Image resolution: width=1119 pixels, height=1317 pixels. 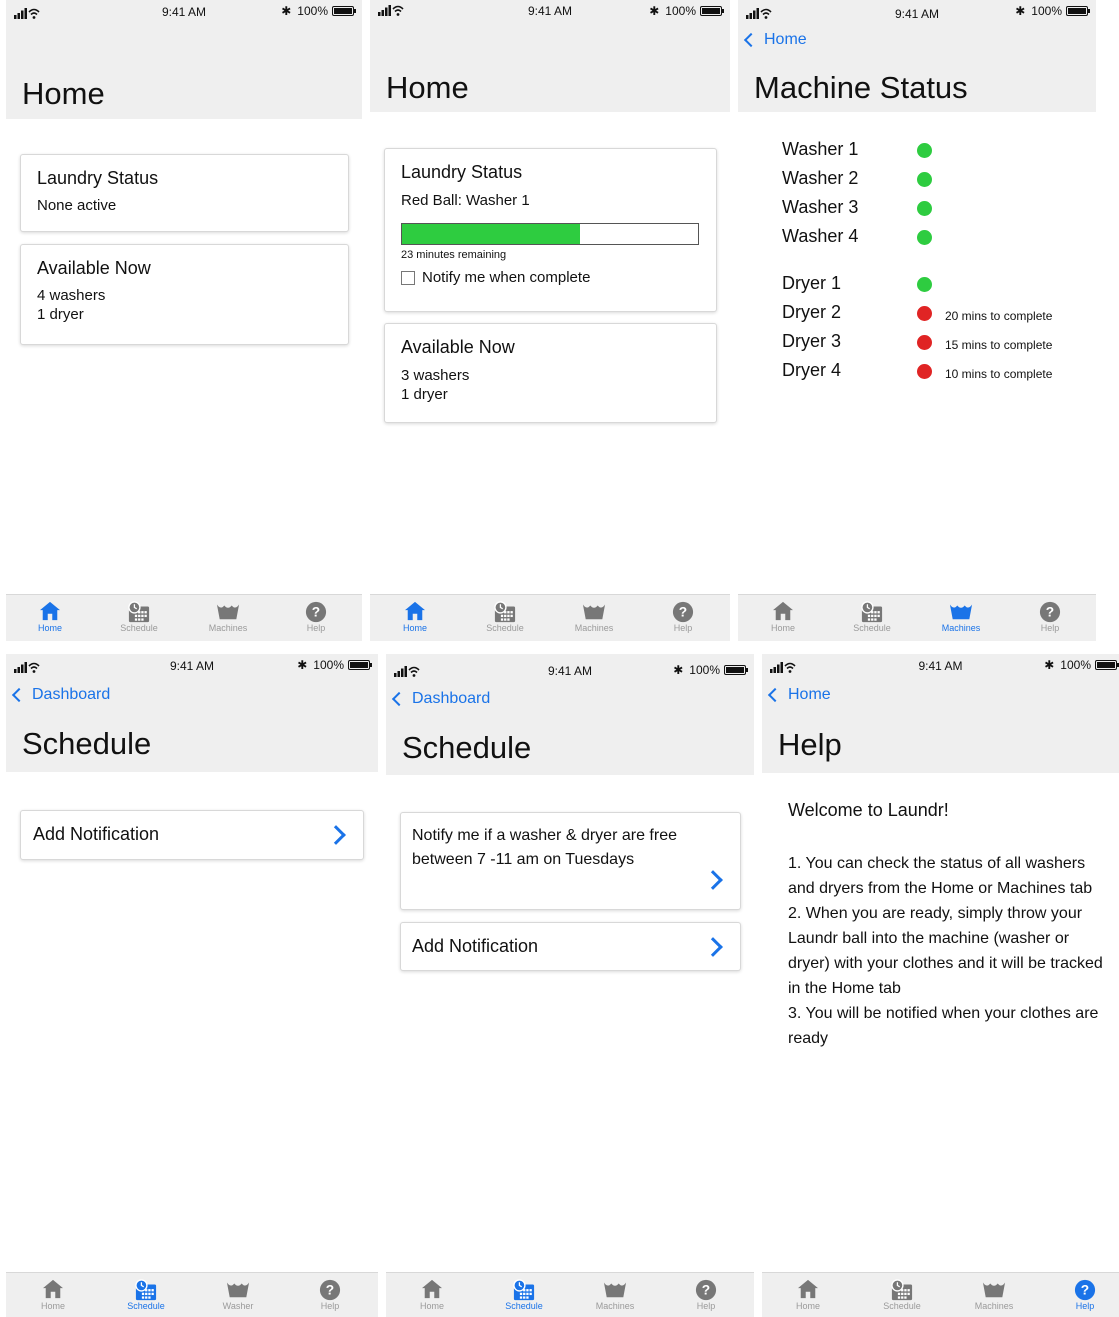 What do you see at coordinates (713, 880) in the screenshot?
I see `chevron-right-icon` at bounding box center [713, 880].